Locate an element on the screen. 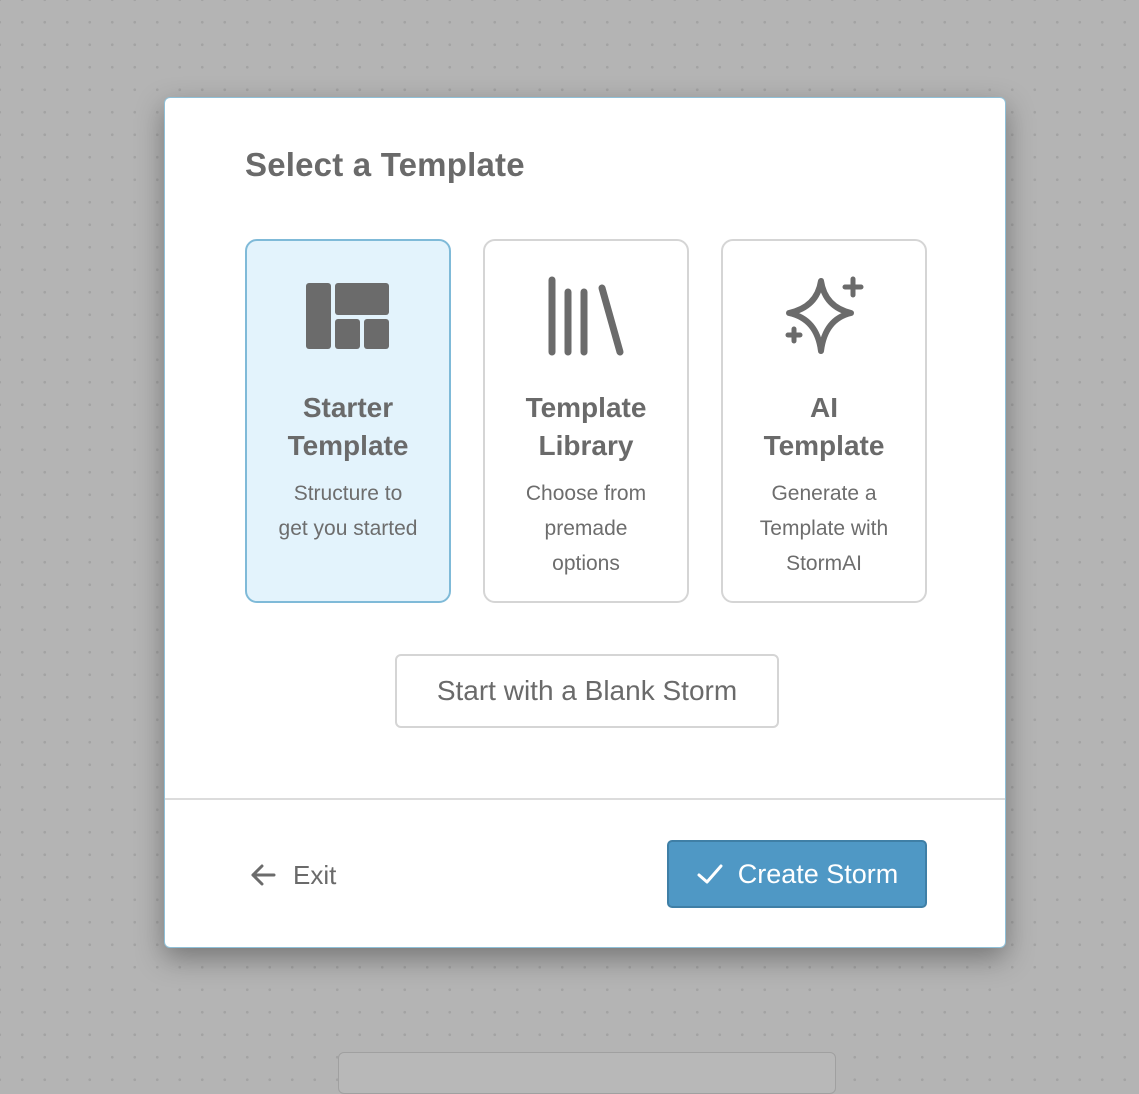 The width and height of the screenshot is (1139, 1094). card-desc-line: Template with is located at coordinates (824, 528).